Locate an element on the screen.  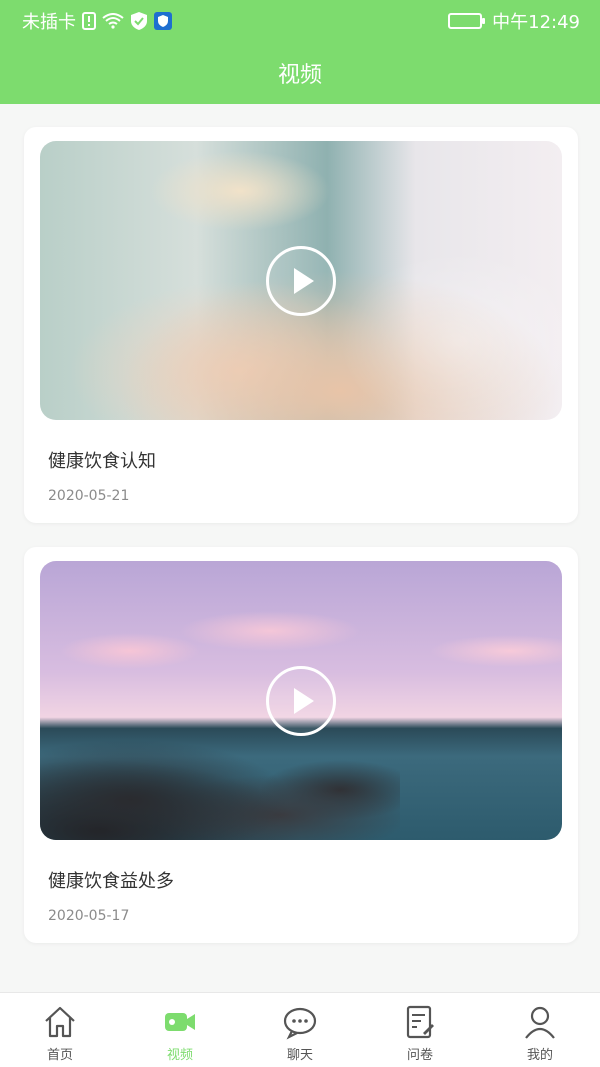
tab-chat: 聊天 is located at coordinates (300, 1030).